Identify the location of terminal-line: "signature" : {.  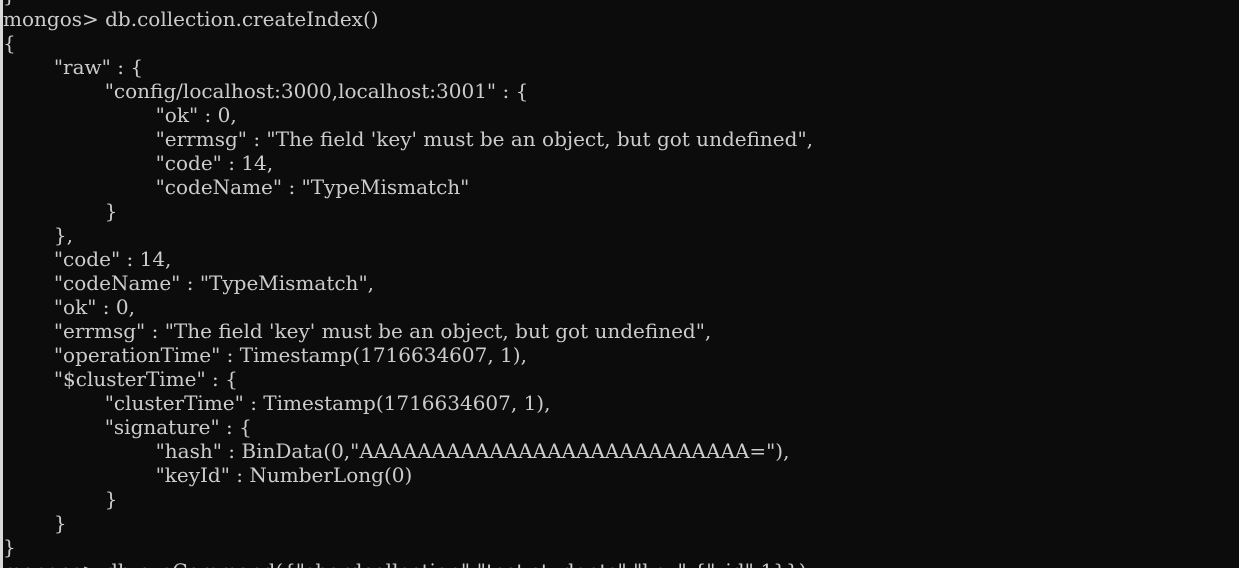
(127, 427).